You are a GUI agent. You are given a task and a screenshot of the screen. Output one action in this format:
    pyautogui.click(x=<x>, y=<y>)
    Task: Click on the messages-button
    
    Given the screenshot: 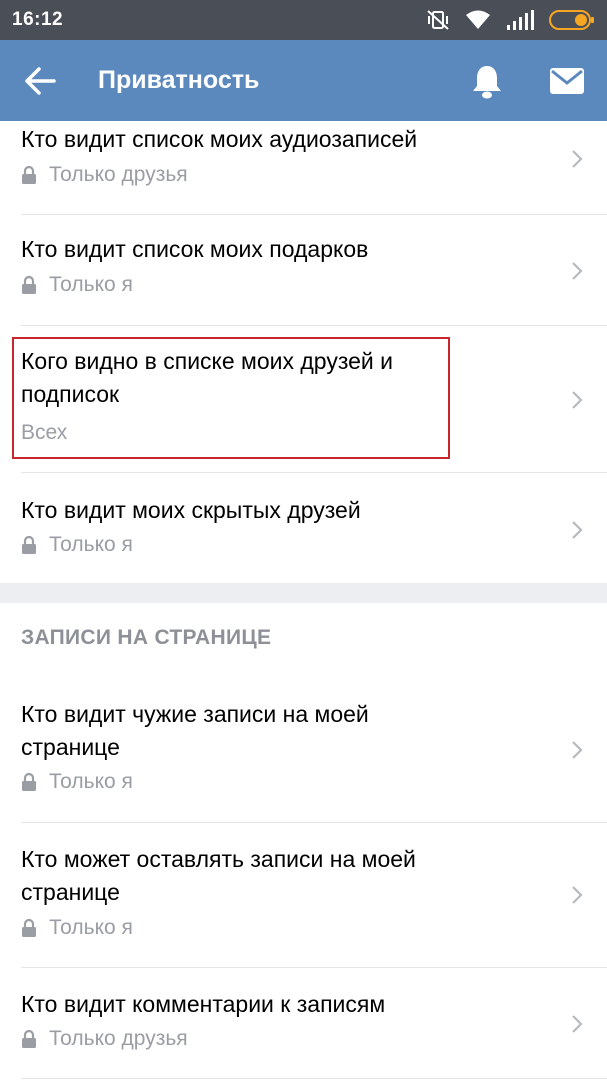 What is the action you would take?
    pyautogui.click(x=567, y=80)
    